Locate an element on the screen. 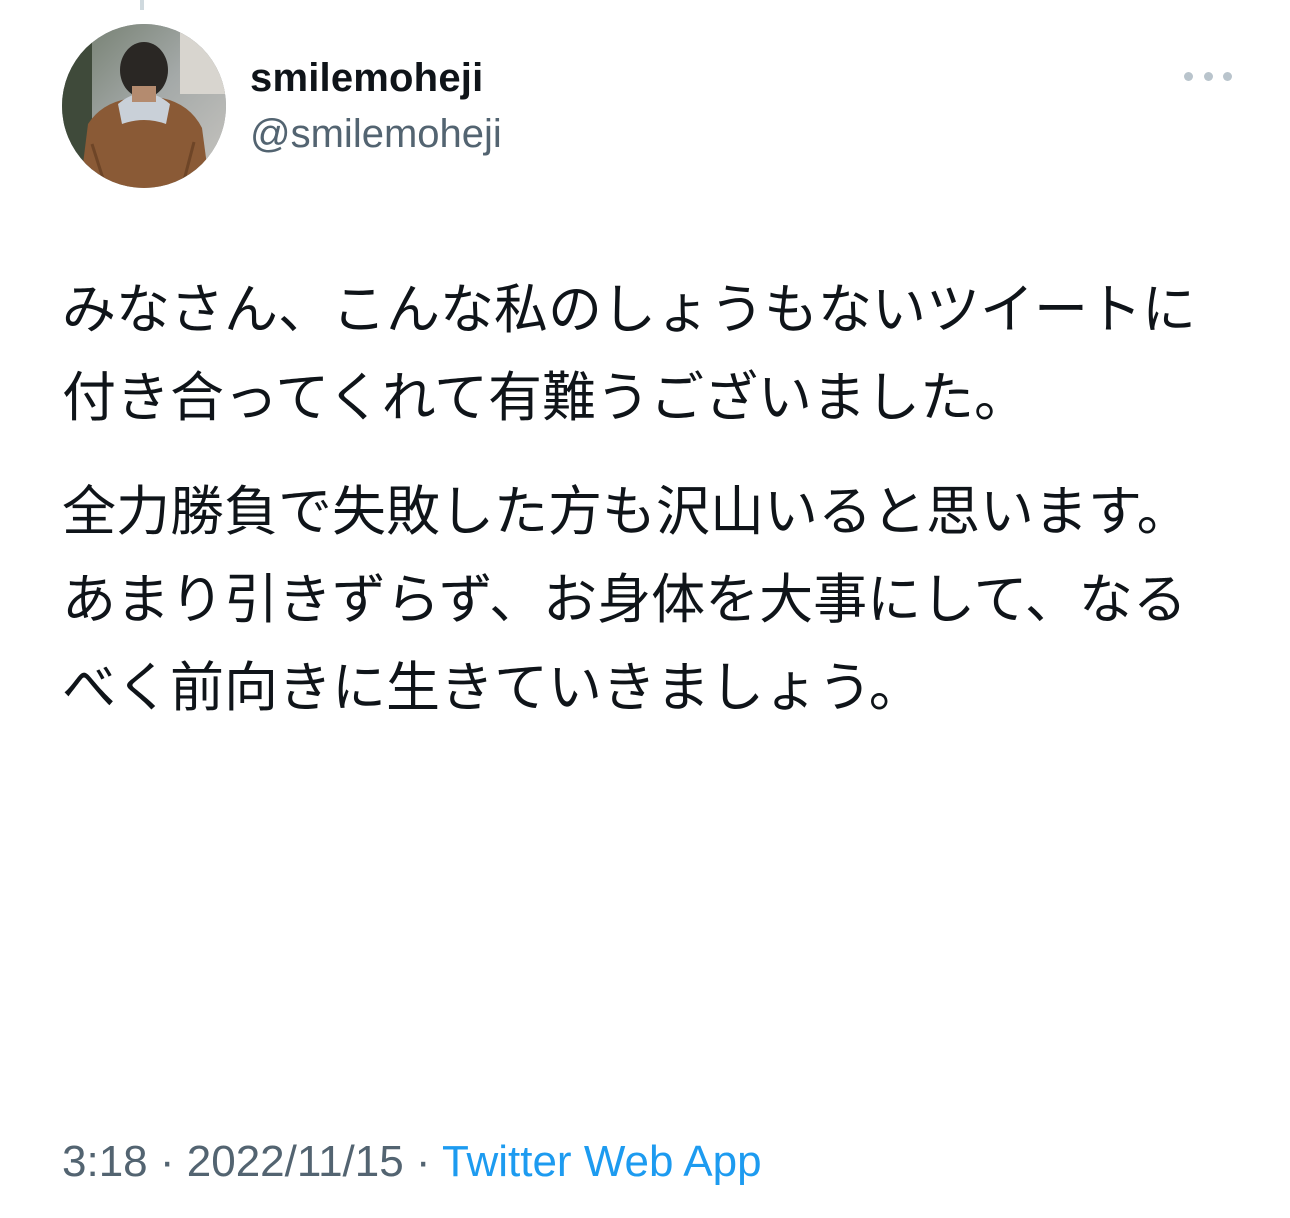 The height and width of the screenshot is (1218, 1290). avatar is located at coordinates (144, 106).